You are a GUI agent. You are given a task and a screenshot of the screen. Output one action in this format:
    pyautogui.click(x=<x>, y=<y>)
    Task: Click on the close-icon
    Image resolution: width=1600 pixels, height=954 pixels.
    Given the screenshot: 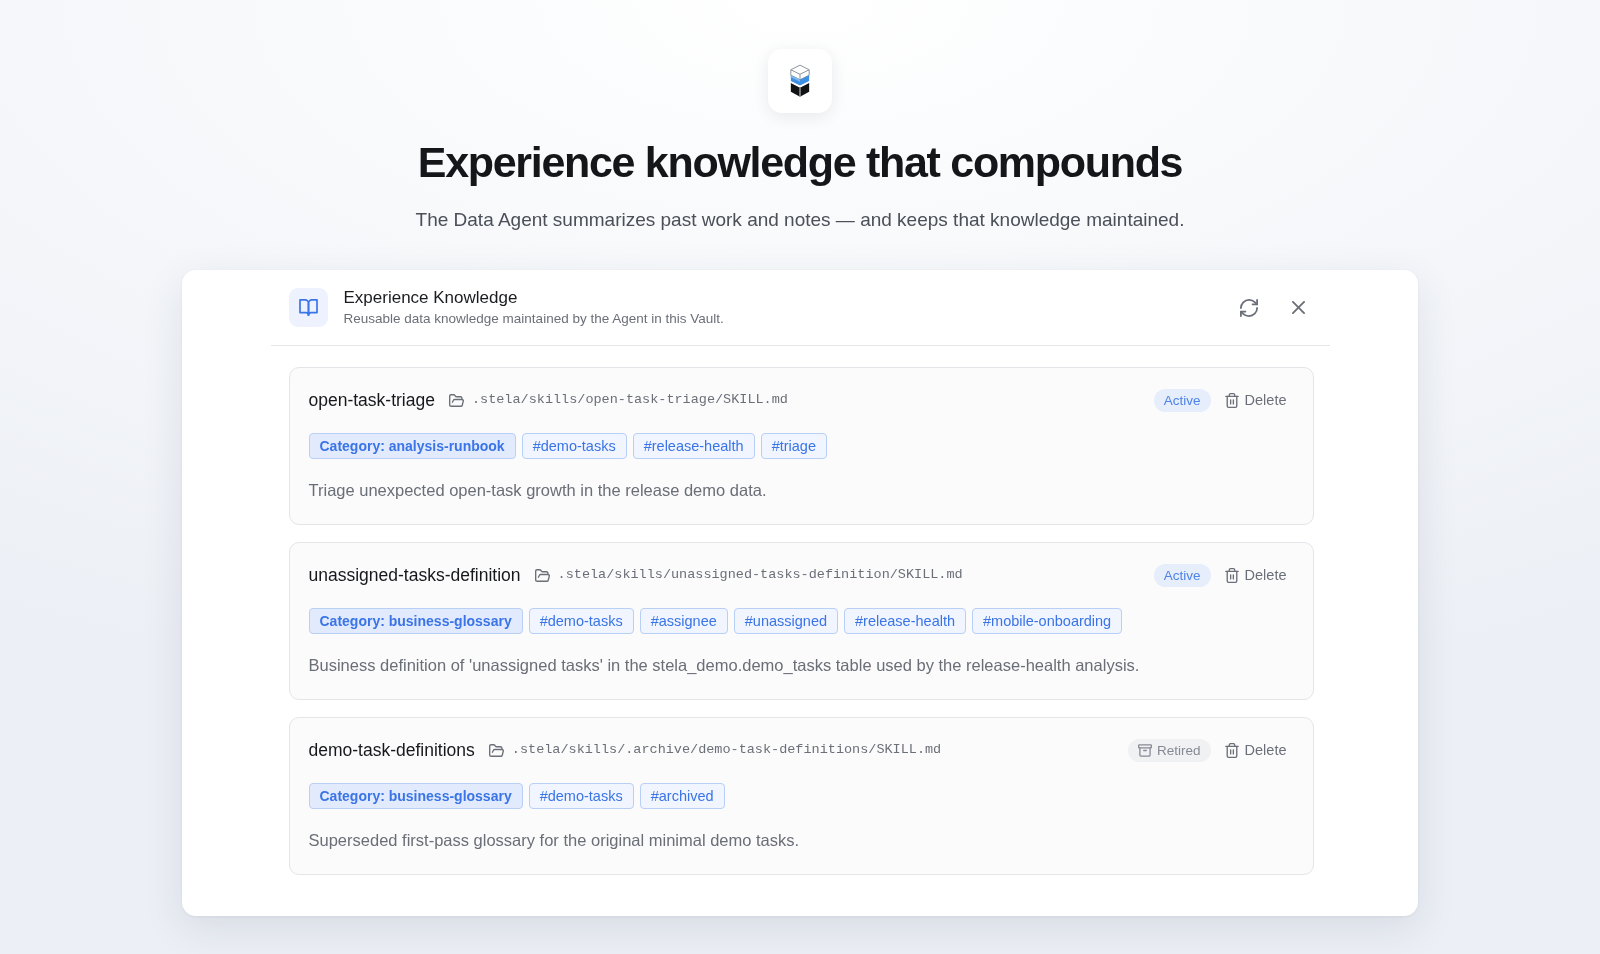 What is the action you would take?
    pyautogui.click(x=1298, y=307)
    